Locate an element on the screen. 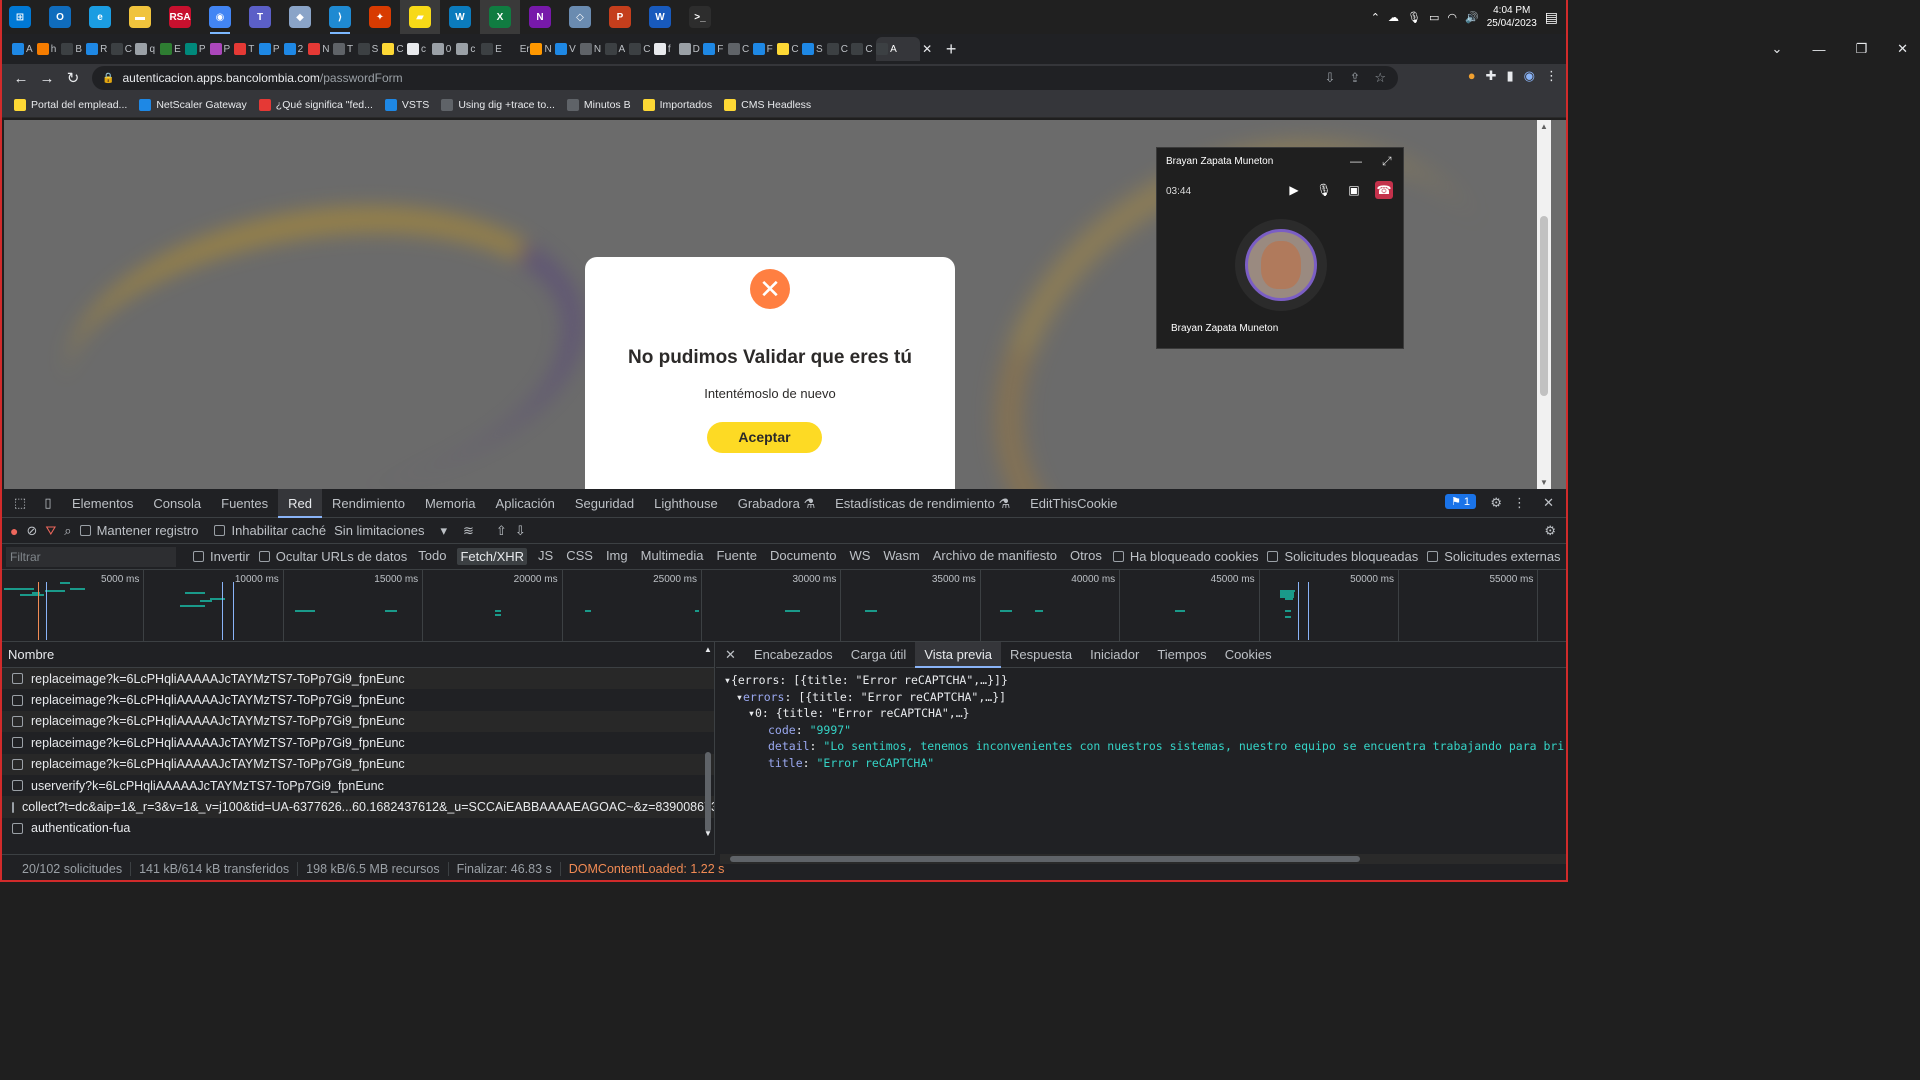 The height and width of the screenshot is (1080, 1920). browser-tab: Error is located at coordinates (517, 49).